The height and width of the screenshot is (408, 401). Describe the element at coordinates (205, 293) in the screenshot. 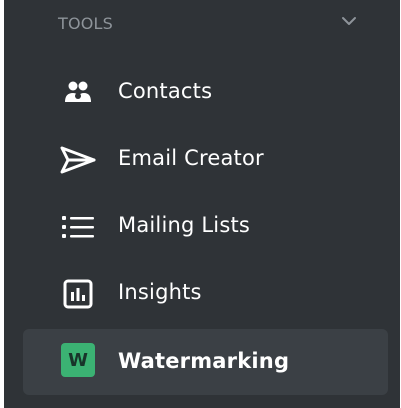

I see `nav-item-insights: Insights` at that location.